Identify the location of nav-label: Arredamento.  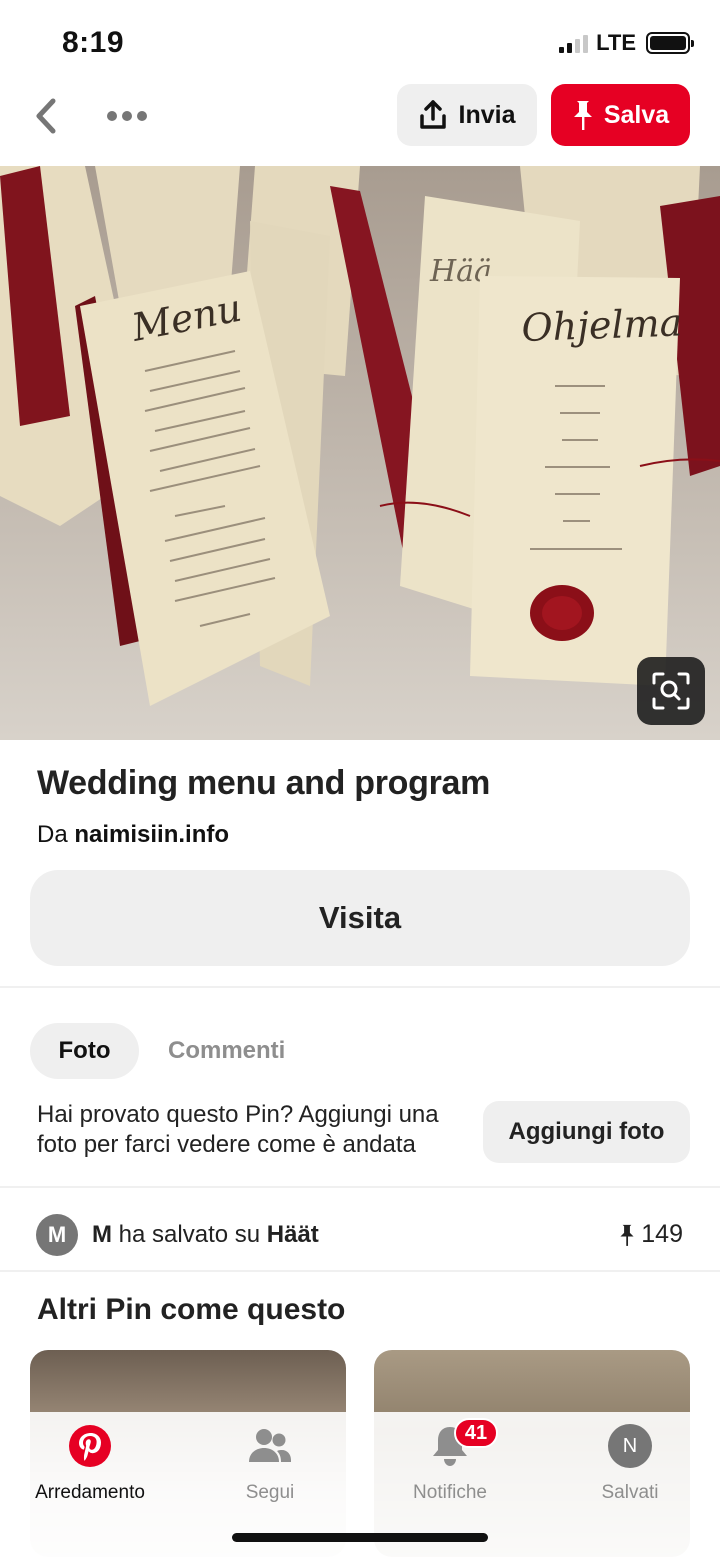
(90, 1492).